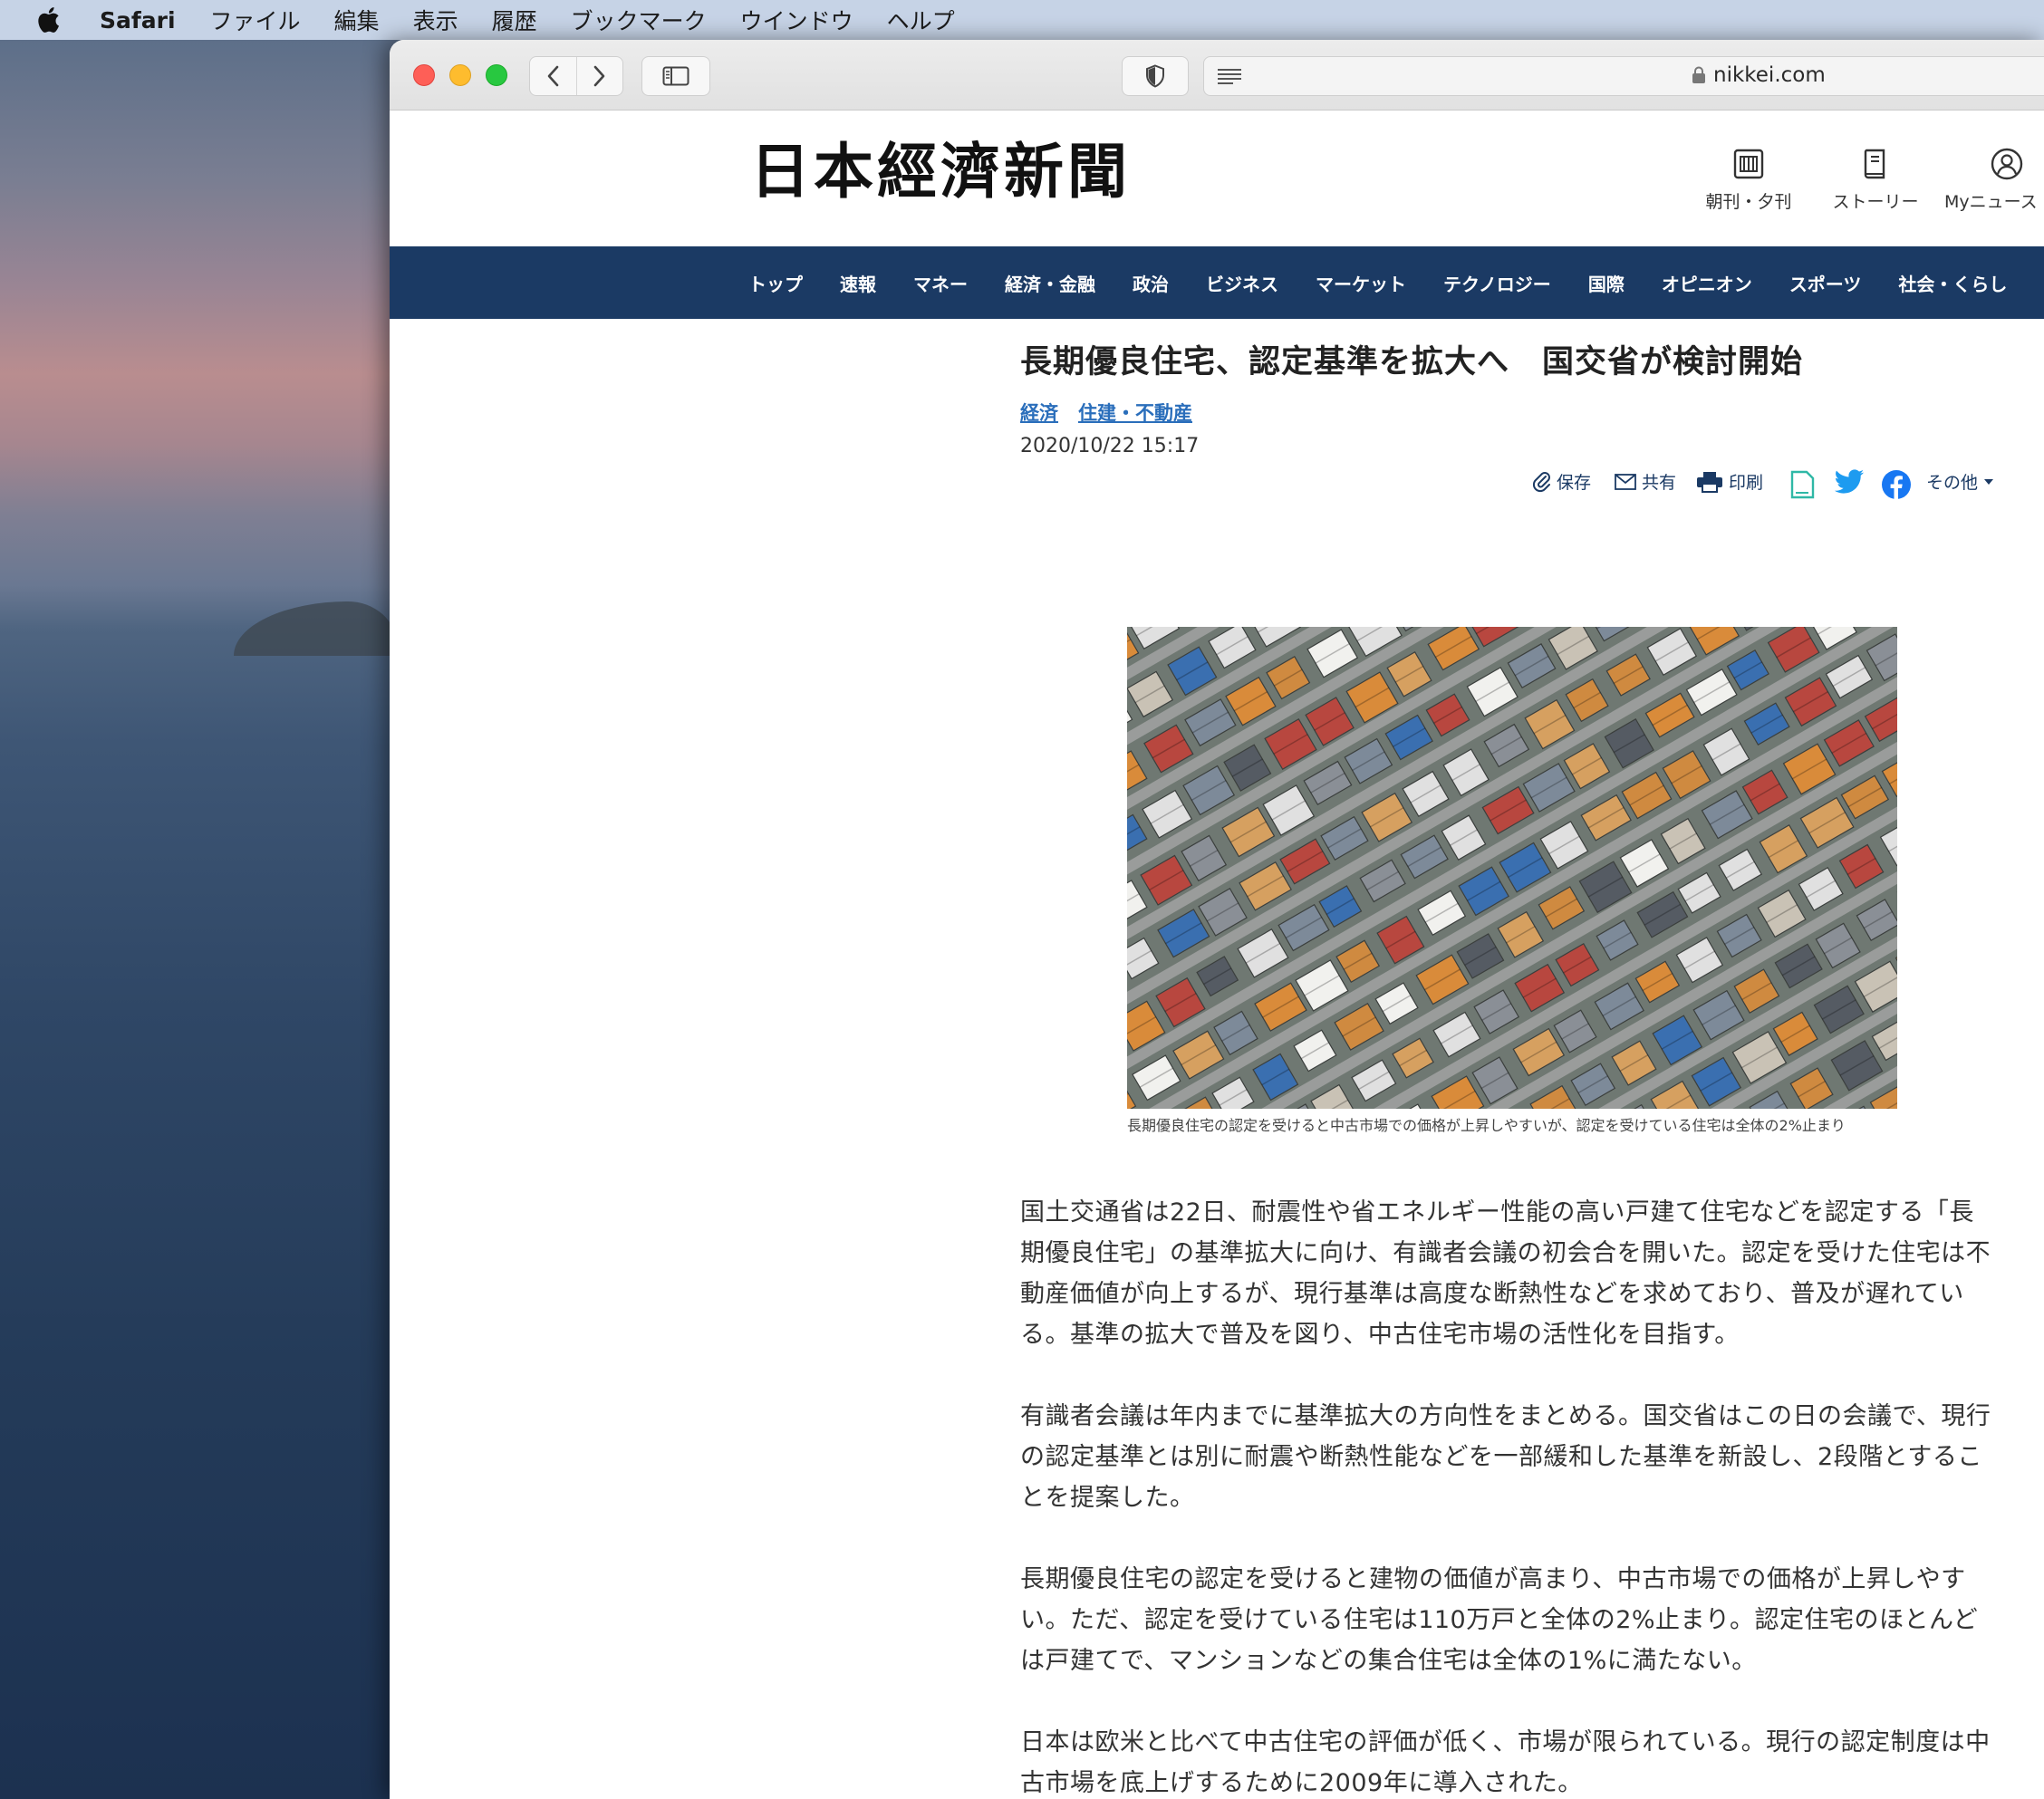  I want to click on notebook-icon, so click(1802, 485).